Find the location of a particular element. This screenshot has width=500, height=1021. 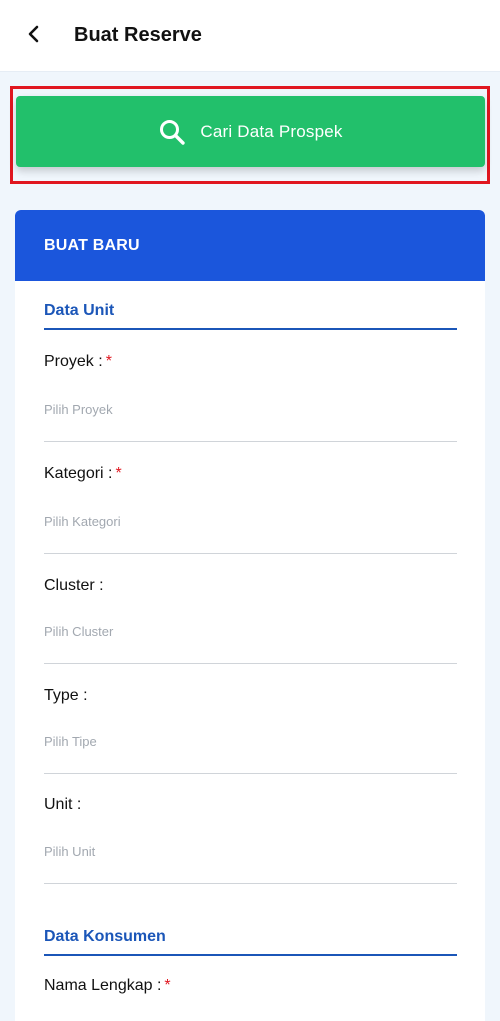

nama-lengkap-label: Nama Lengkap : * is located at coordinates (107, 986).